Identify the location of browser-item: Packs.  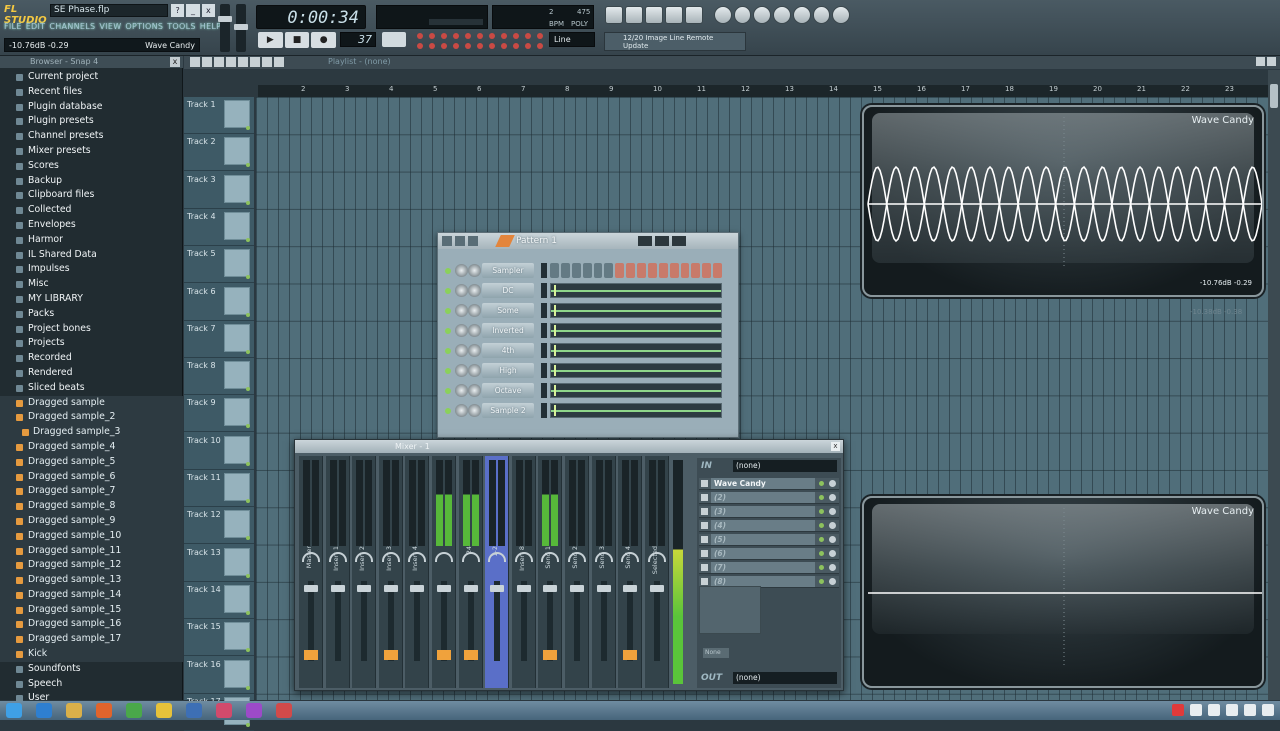
(91, 314).